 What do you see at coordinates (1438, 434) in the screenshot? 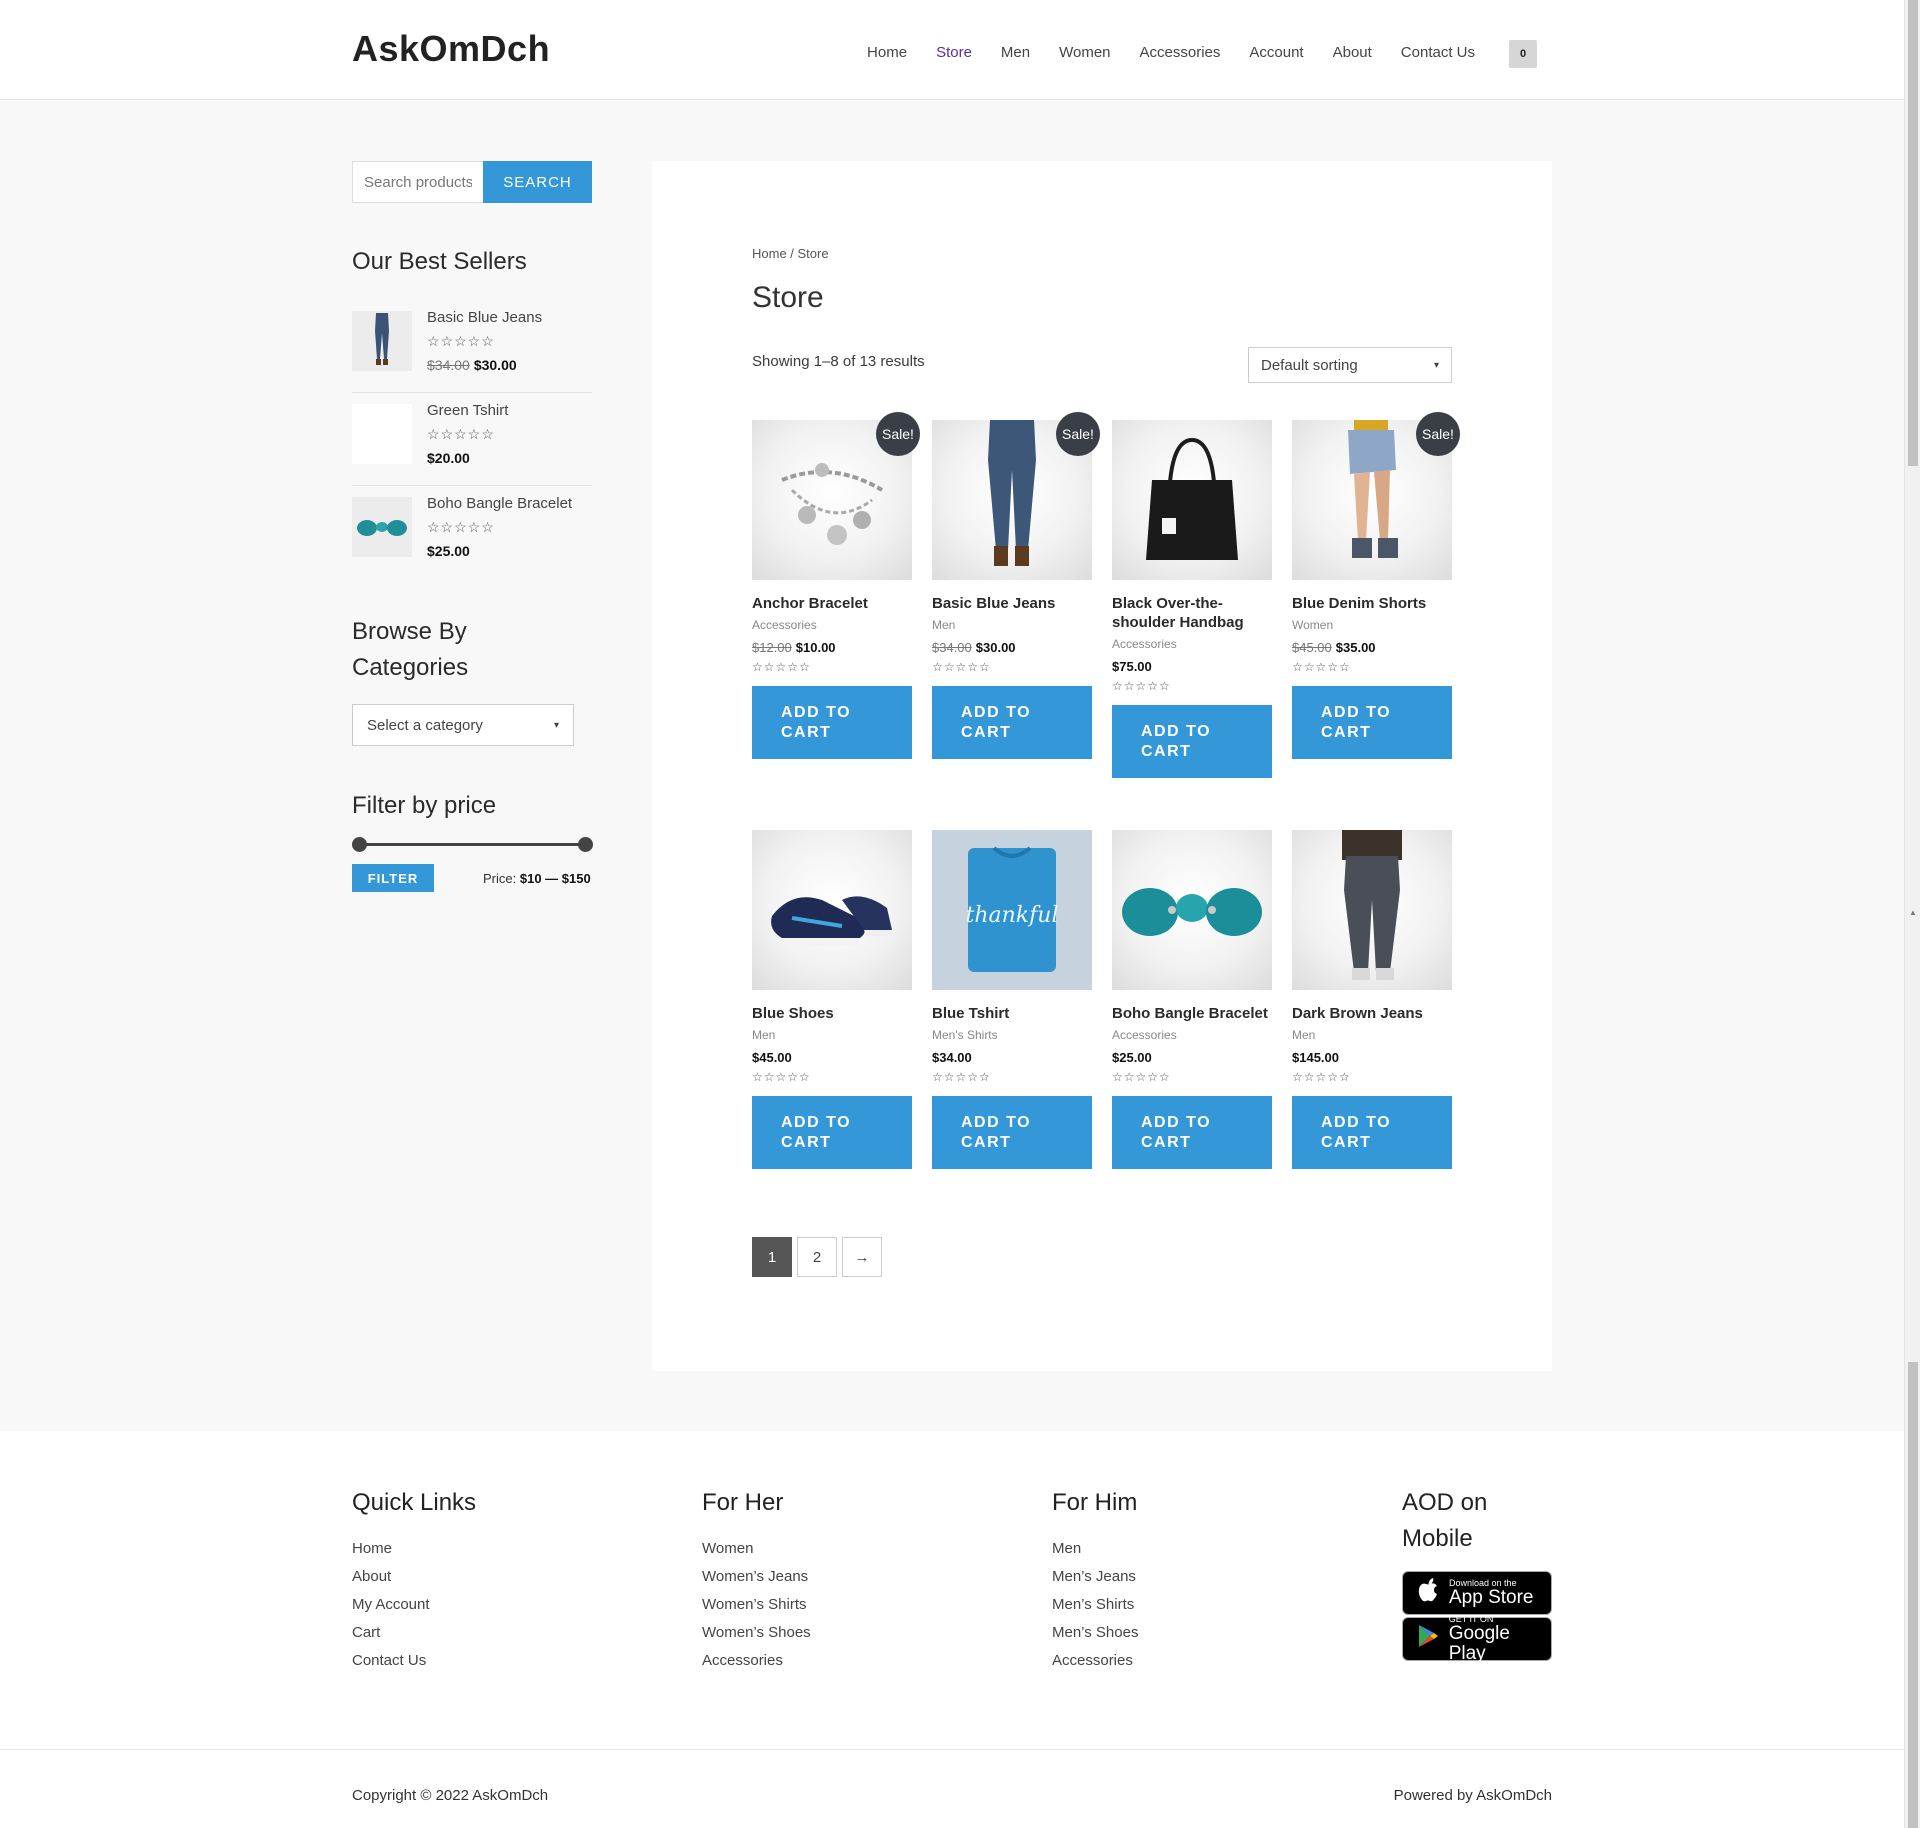
I see `sale-badge: Sale!` at bounding box center [1438, 434].